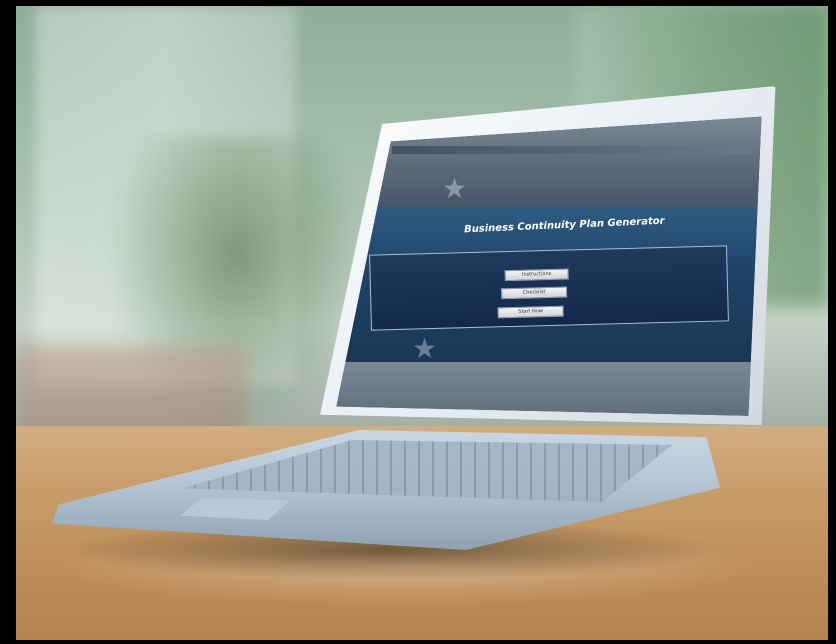 The image size is (836, 644). What do you see at coordinates (530, 312) in the screenshot?
I see `start-now-button: Start Now` at bounding box center [530, 312].